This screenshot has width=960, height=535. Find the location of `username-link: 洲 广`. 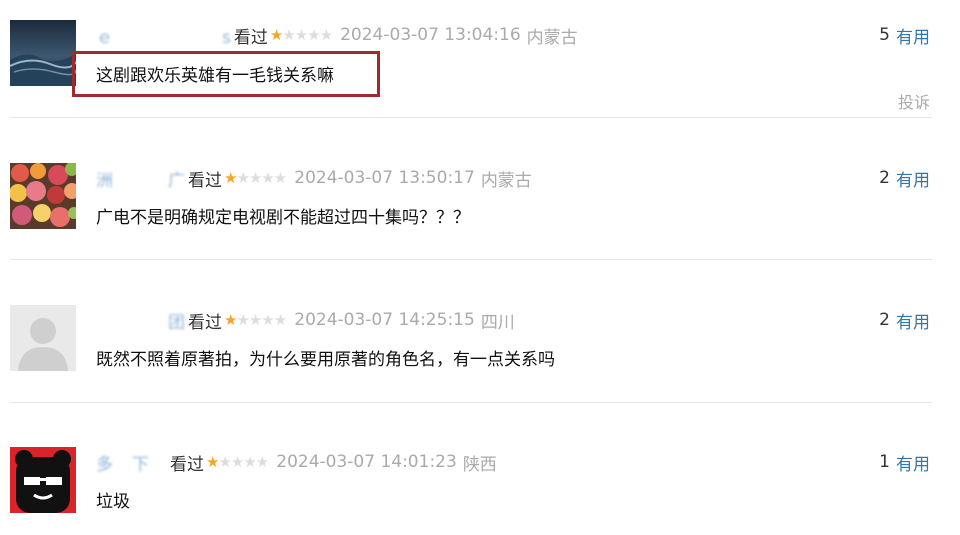

username-link: 洲 广 is located at coordinates (141, 178).